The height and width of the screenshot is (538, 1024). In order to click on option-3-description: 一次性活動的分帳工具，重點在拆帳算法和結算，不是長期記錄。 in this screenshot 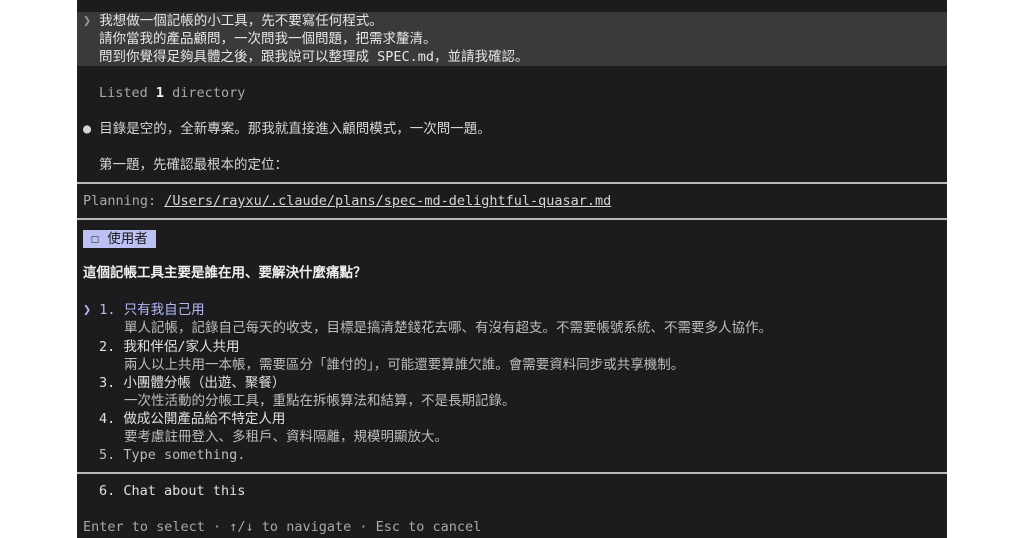, I will do `click(320, 401)`.